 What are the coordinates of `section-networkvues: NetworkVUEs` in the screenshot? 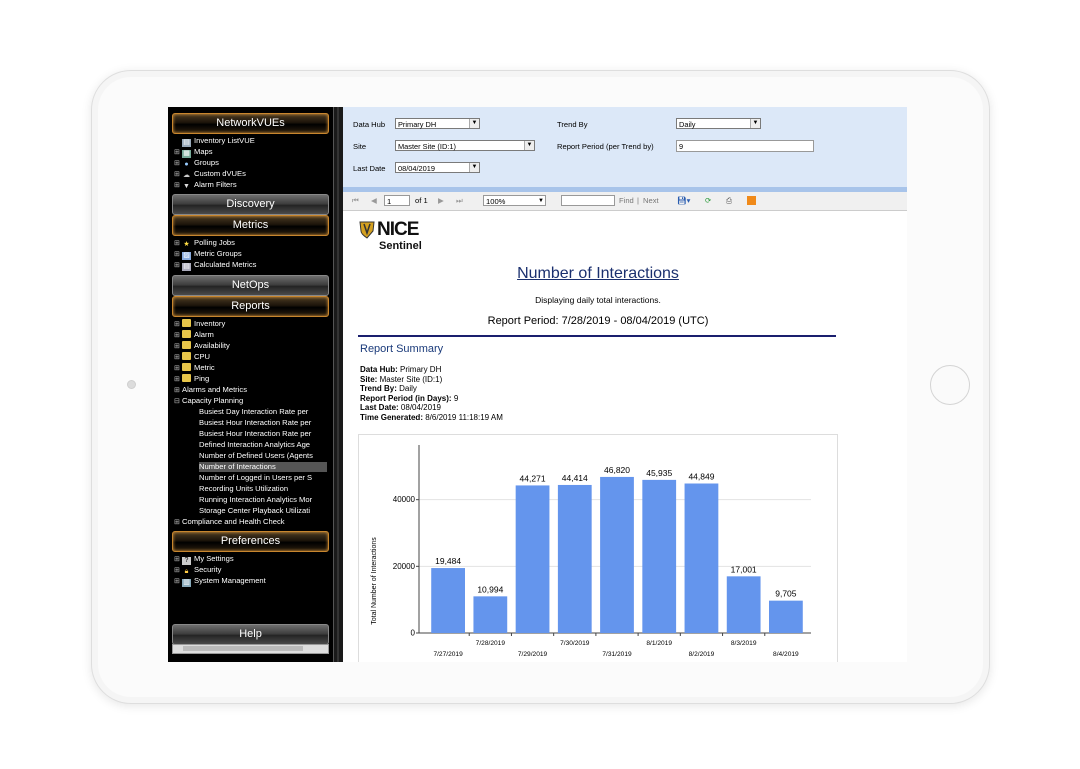 It's located at (250, 123).